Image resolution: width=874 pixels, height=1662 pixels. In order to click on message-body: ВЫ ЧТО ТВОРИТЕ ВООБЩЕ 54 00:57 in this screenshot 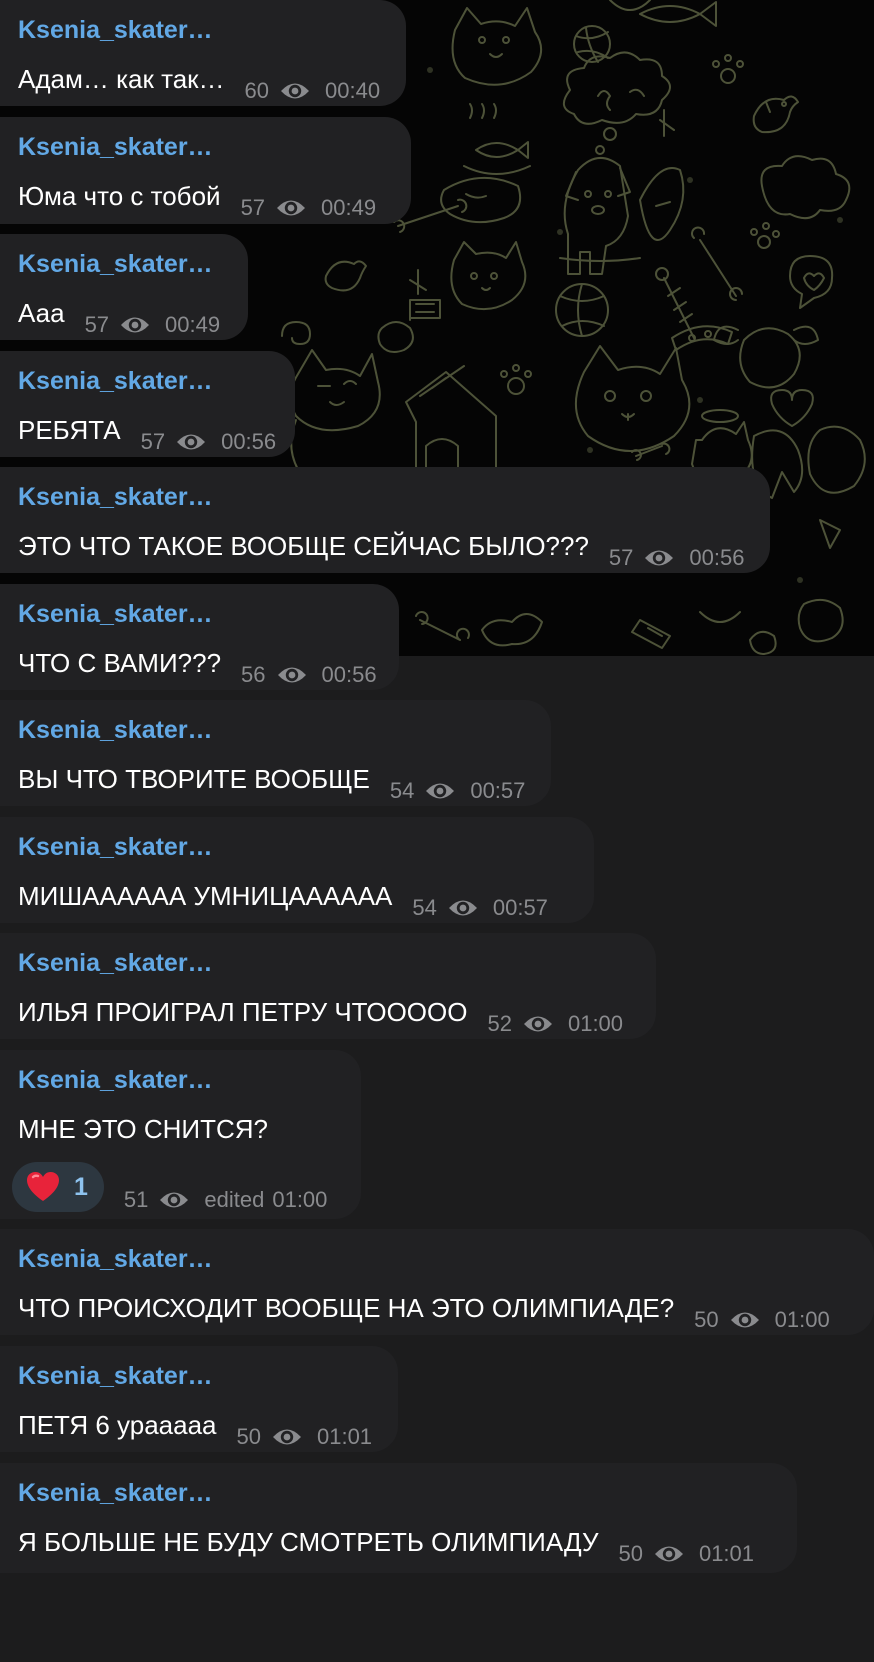, I will do `click(284, 783)`.